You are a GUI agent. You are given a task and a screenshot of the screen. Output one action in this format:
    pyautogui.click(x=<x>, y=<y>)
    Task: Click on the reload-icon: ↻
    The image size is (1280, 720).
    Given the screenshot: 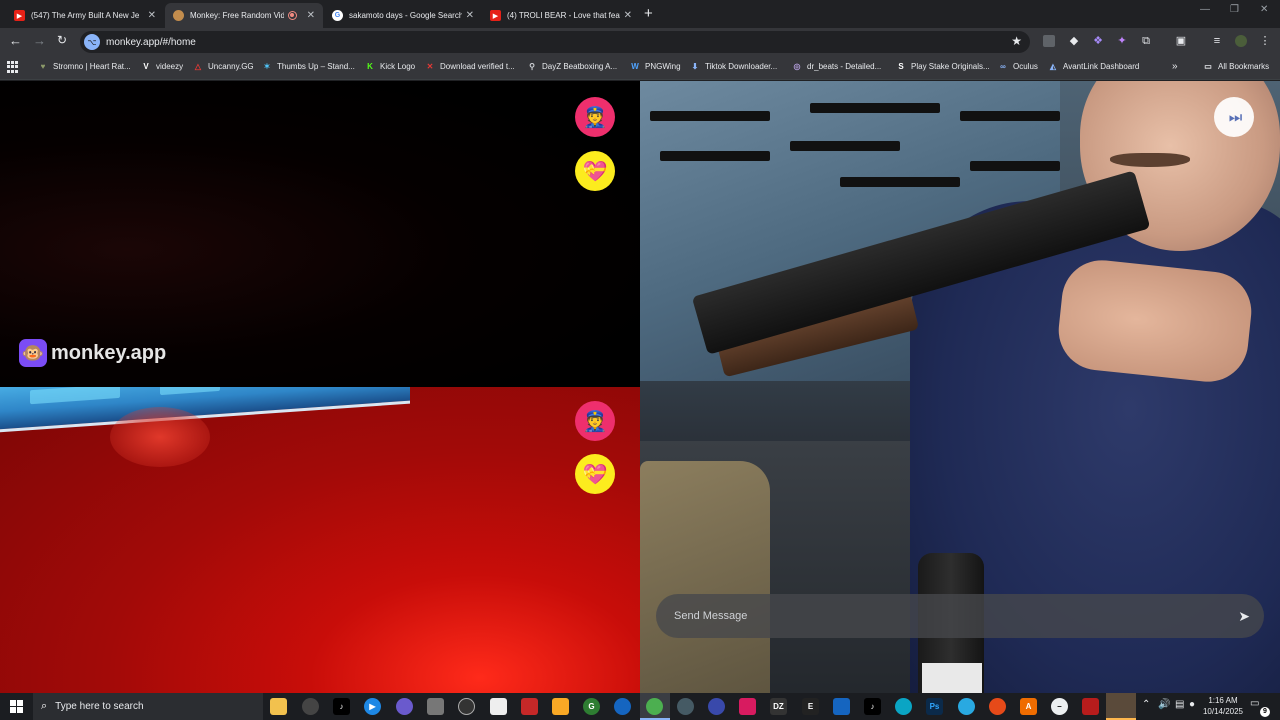 What is the action you would take?
    pyautogui.click(x=62, y=40)
    